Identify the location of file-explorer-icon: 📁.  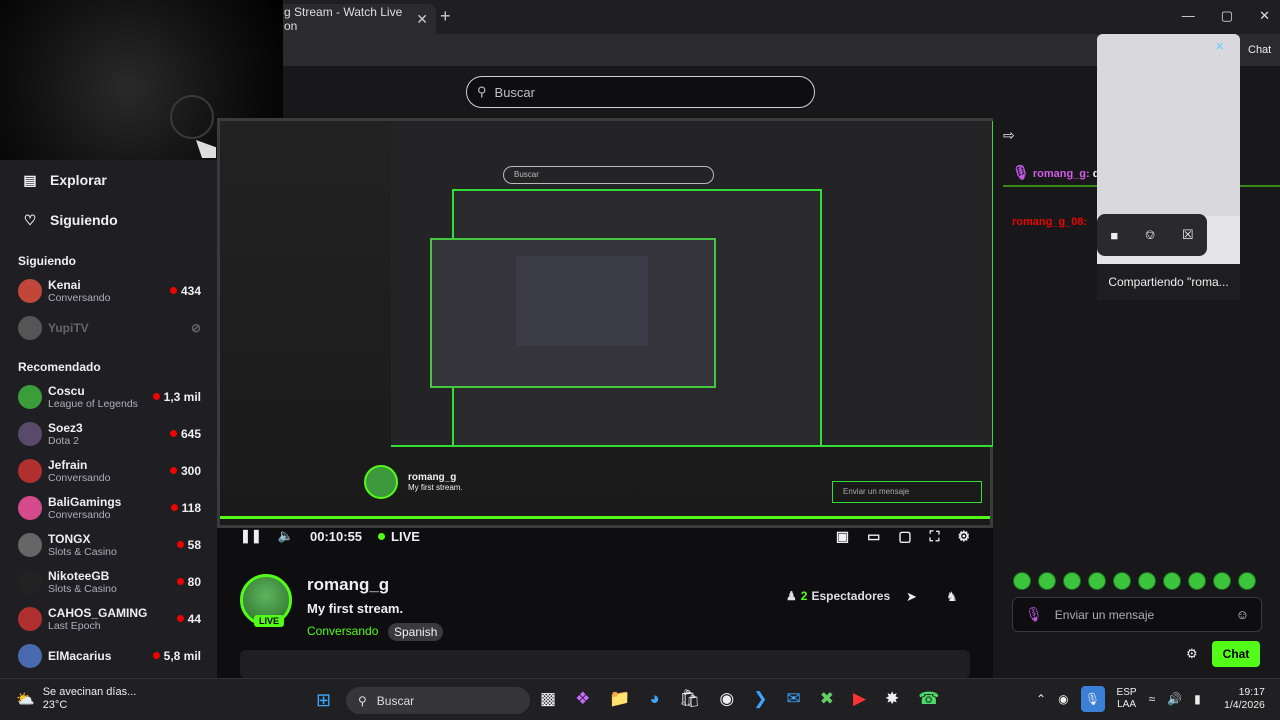
(619, 699).